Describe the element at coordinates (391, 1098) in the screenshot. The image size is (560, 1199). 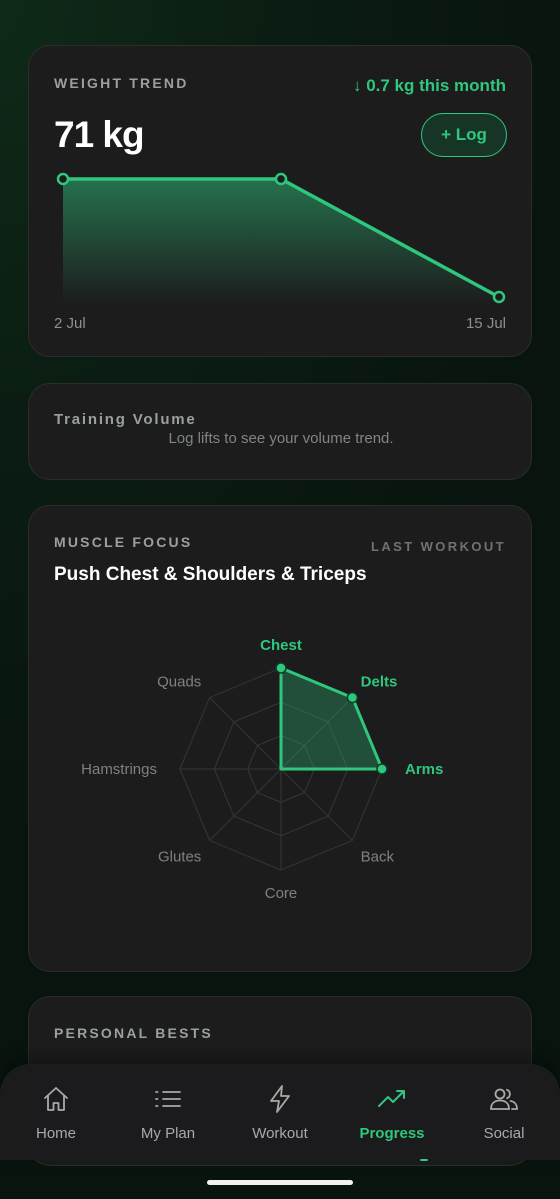
I see `trend-up-icon` at that location.